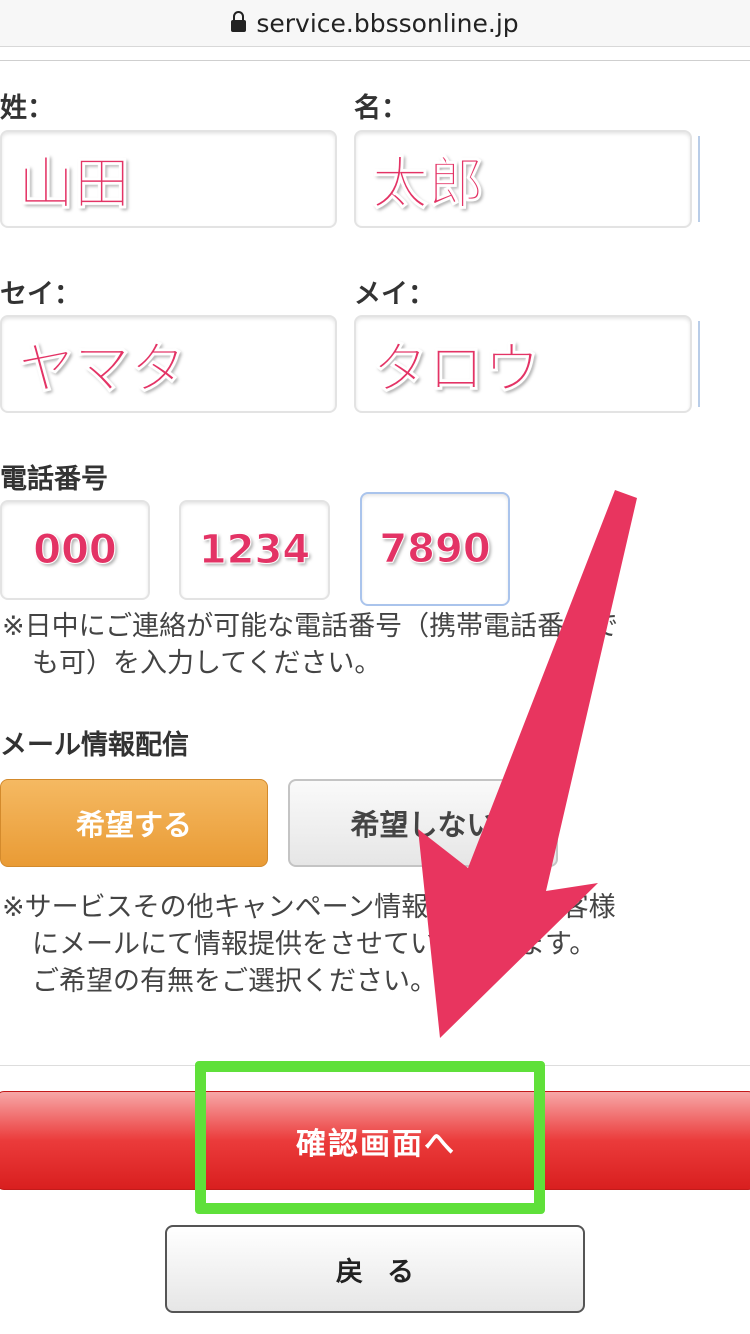  What do you see at coordinates (54, 479) in the screenshot?
I see `phone-label: 電話番号` at bounding box center [54, 479].